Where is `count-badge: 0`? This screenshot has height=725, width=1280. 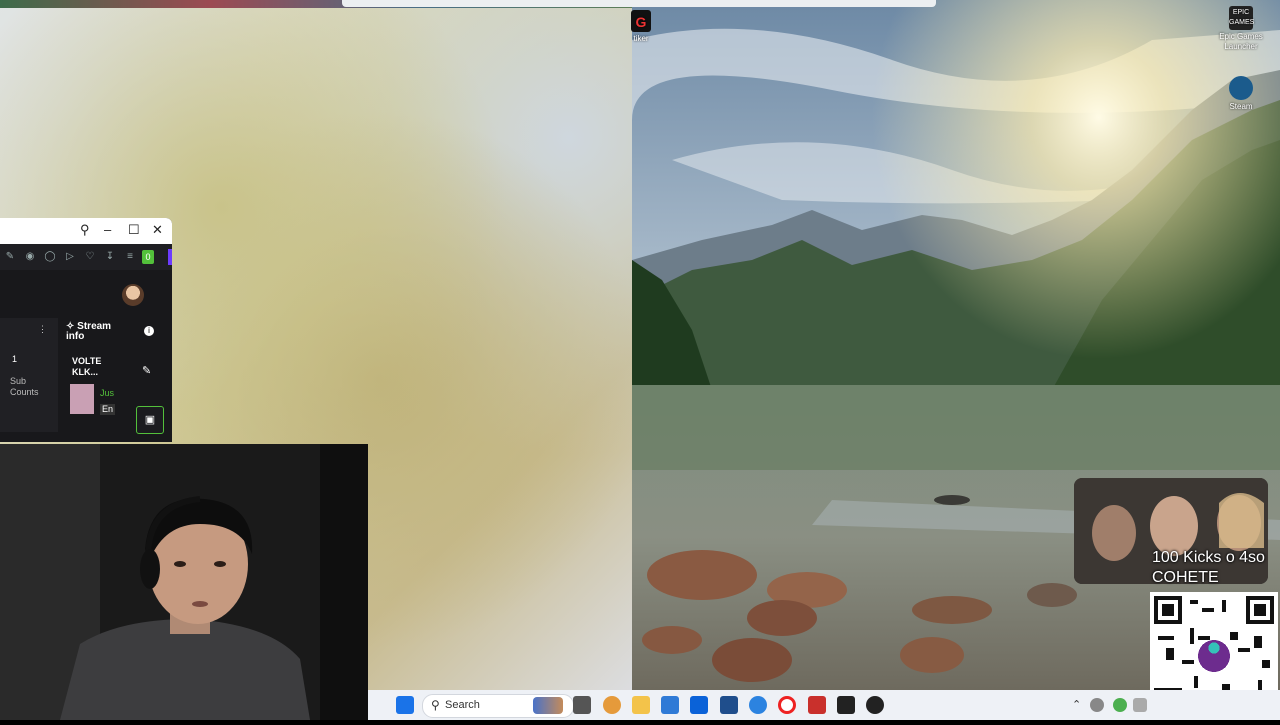
count-badge: 0 is located at coordinates (148, 257).